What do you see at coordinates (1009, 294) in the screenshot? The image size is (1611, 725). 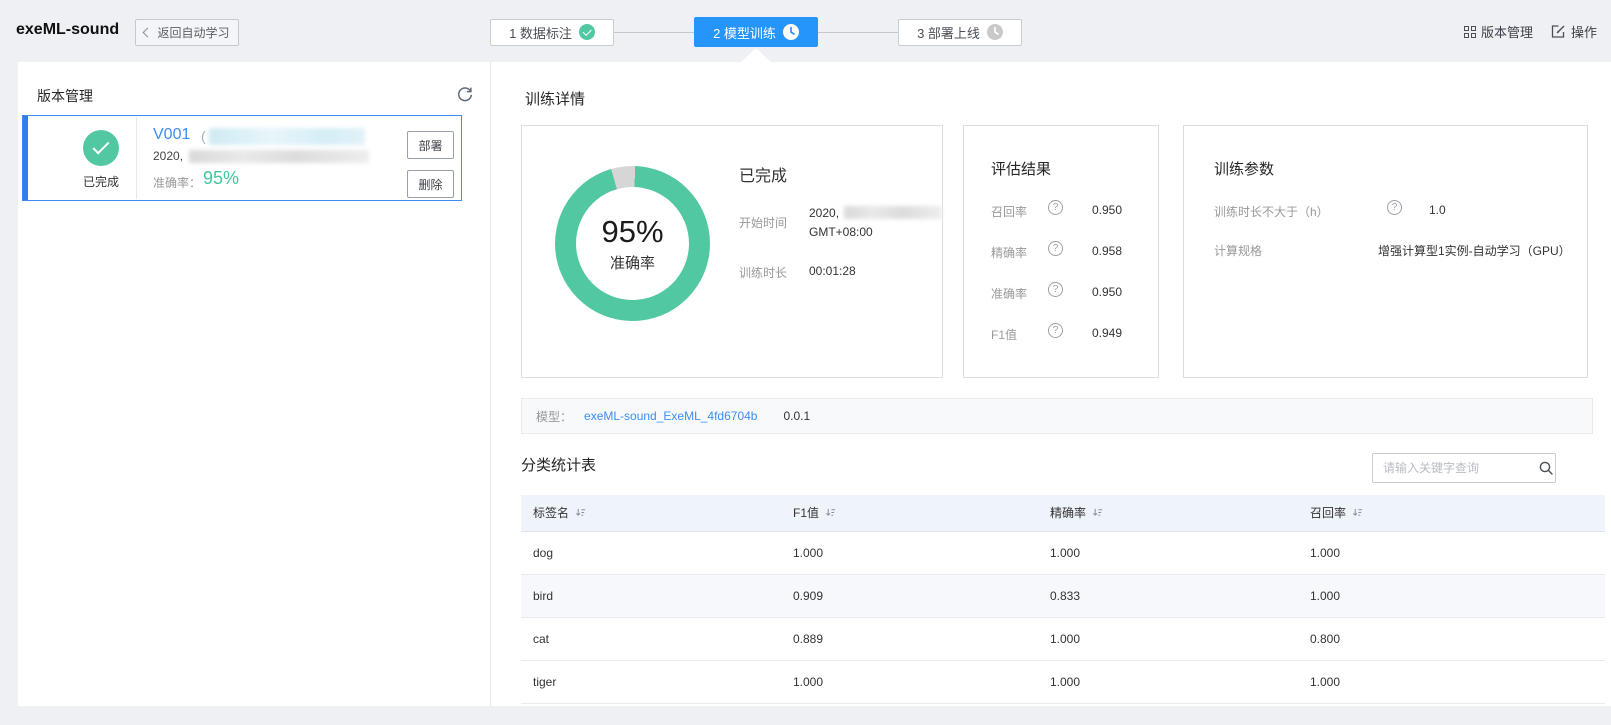 I see `accuracy-eval-label: 准确率` at bounding box center [1009, 294].